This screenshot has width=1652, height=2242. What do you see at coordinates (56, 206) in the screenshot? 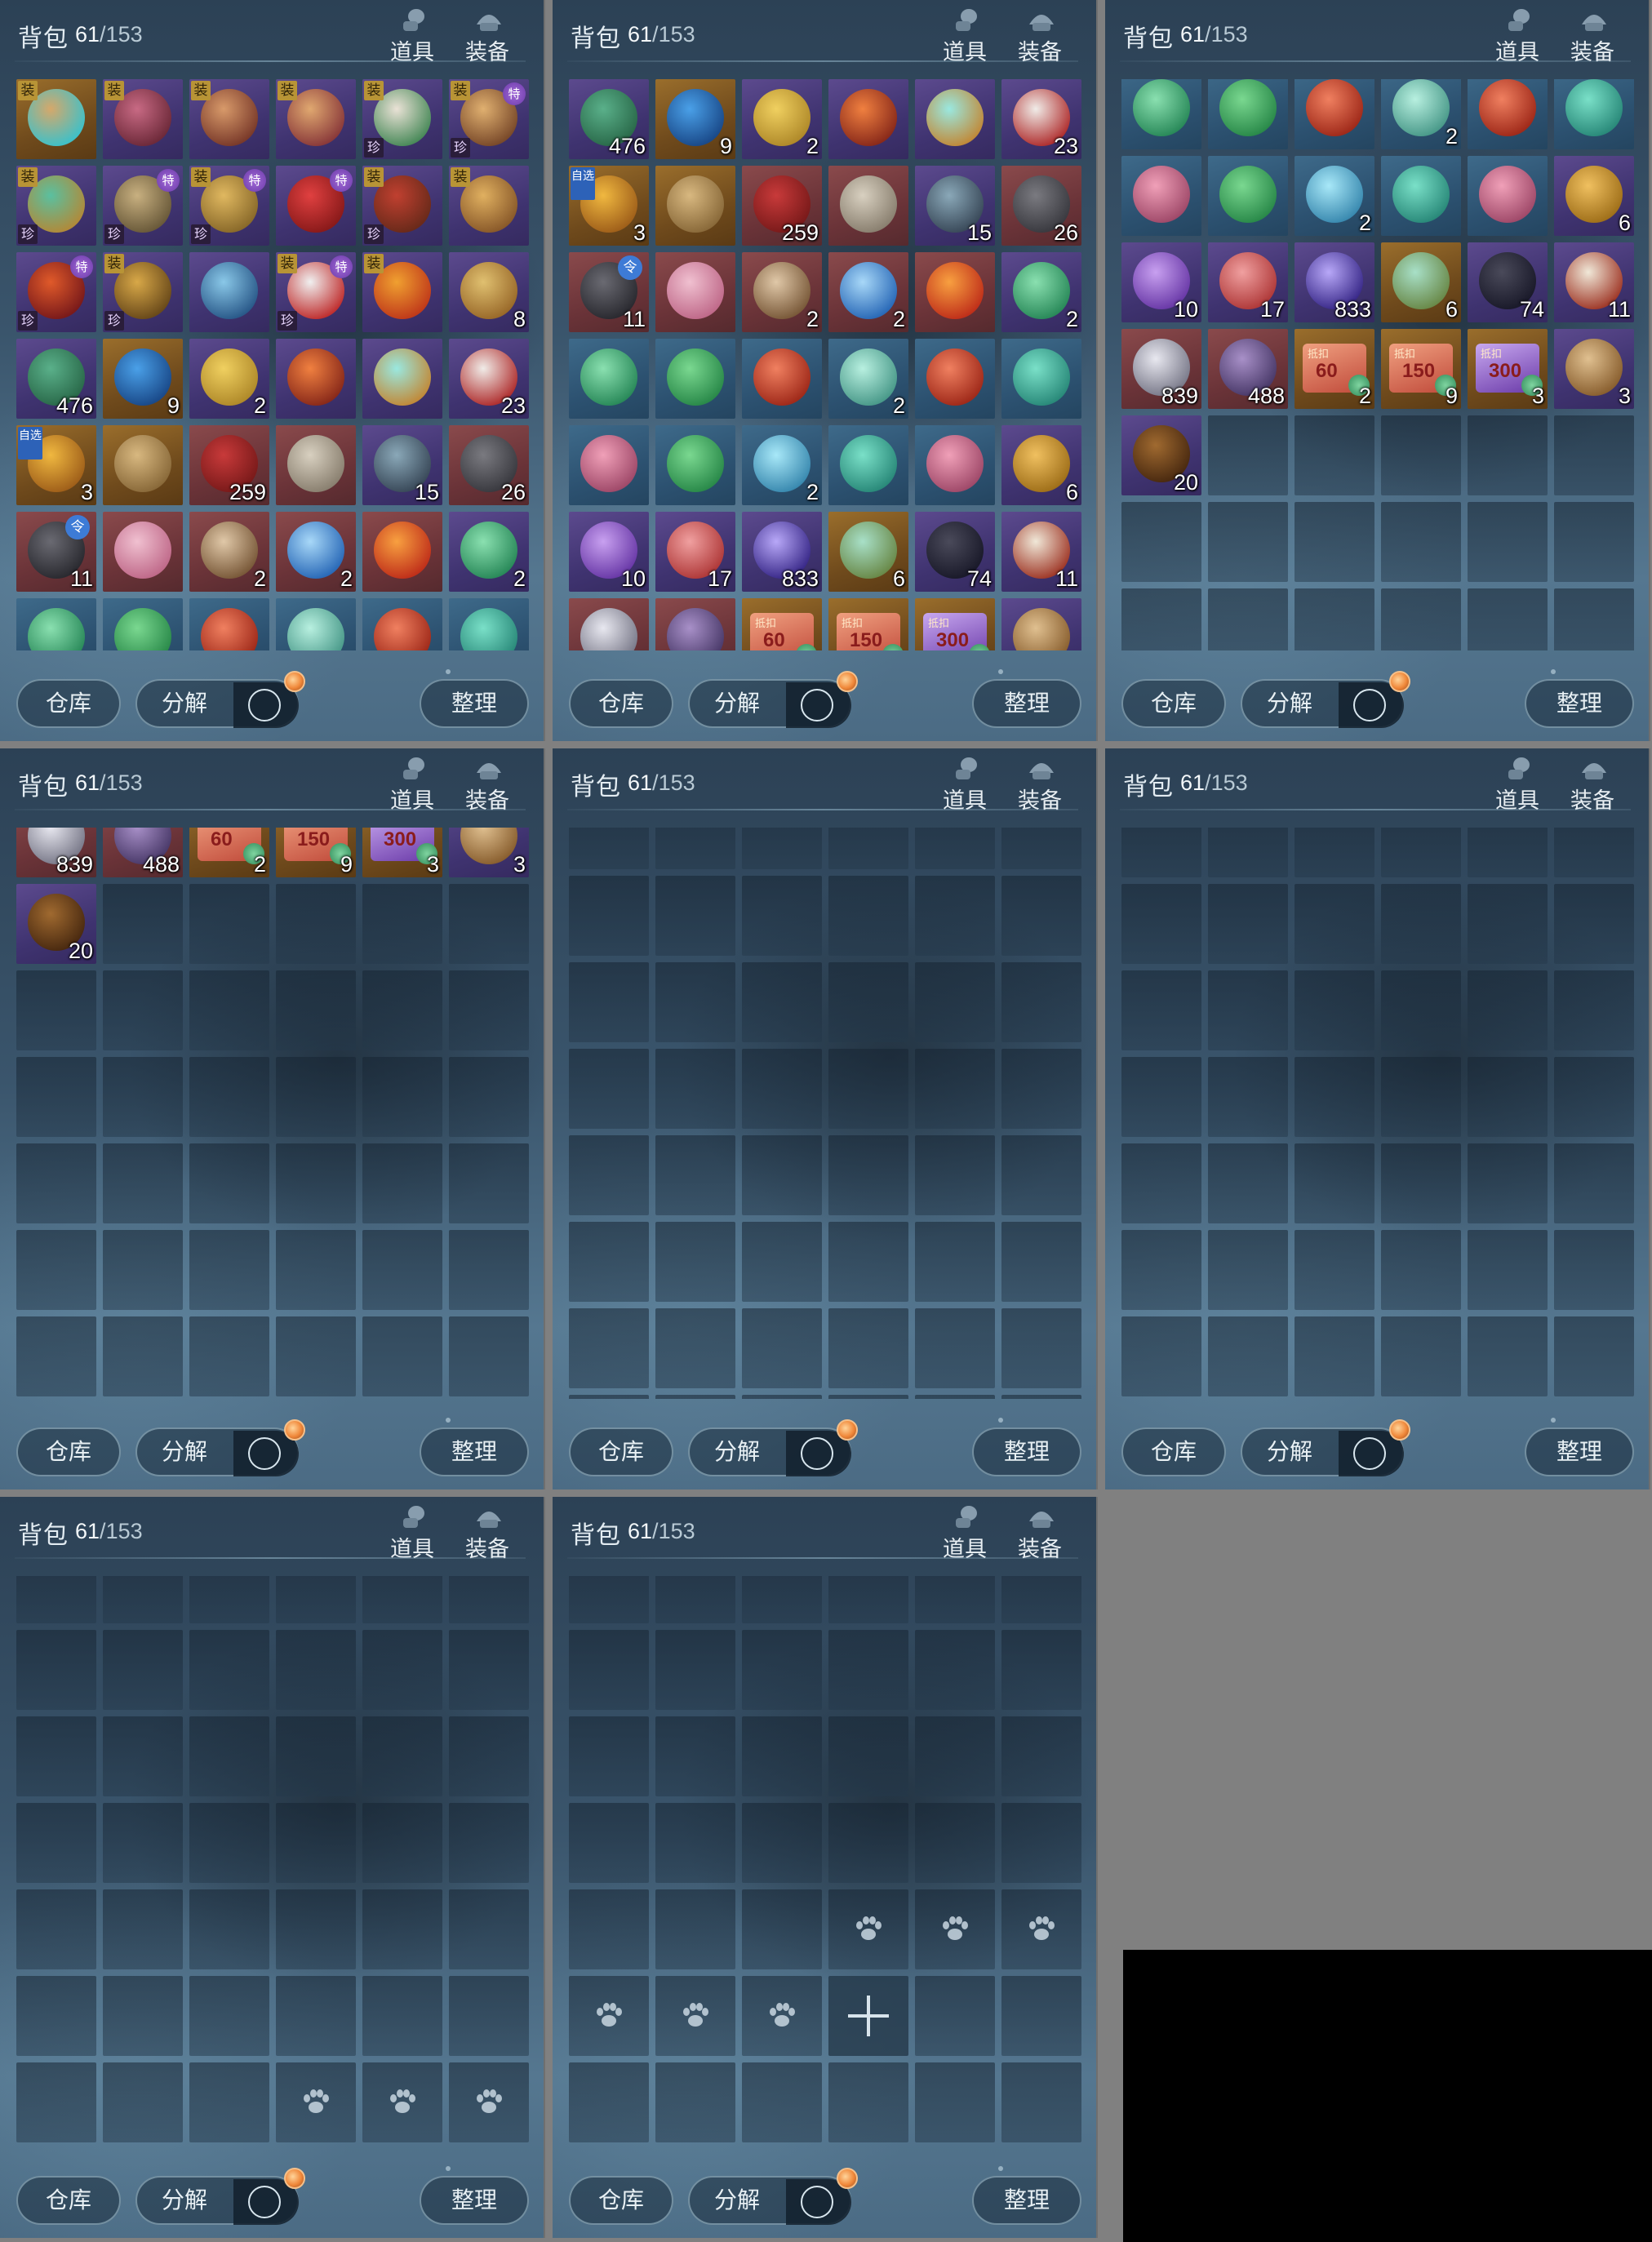
I see `inventory-item: 装珍` at bounding box center [56, 206].